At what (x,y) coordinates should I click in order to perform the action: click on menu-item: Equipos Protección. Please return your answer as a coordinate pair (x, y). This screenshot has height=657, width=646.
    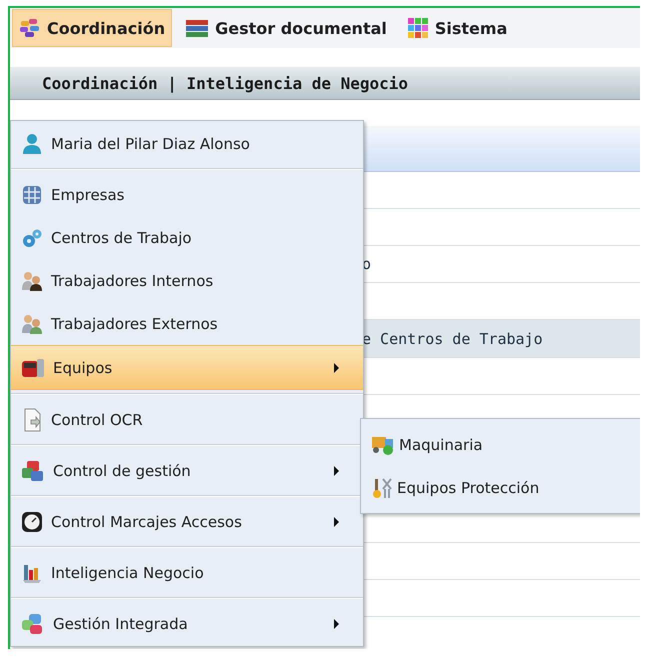
    Looking at the image, I should click on (500, 487).